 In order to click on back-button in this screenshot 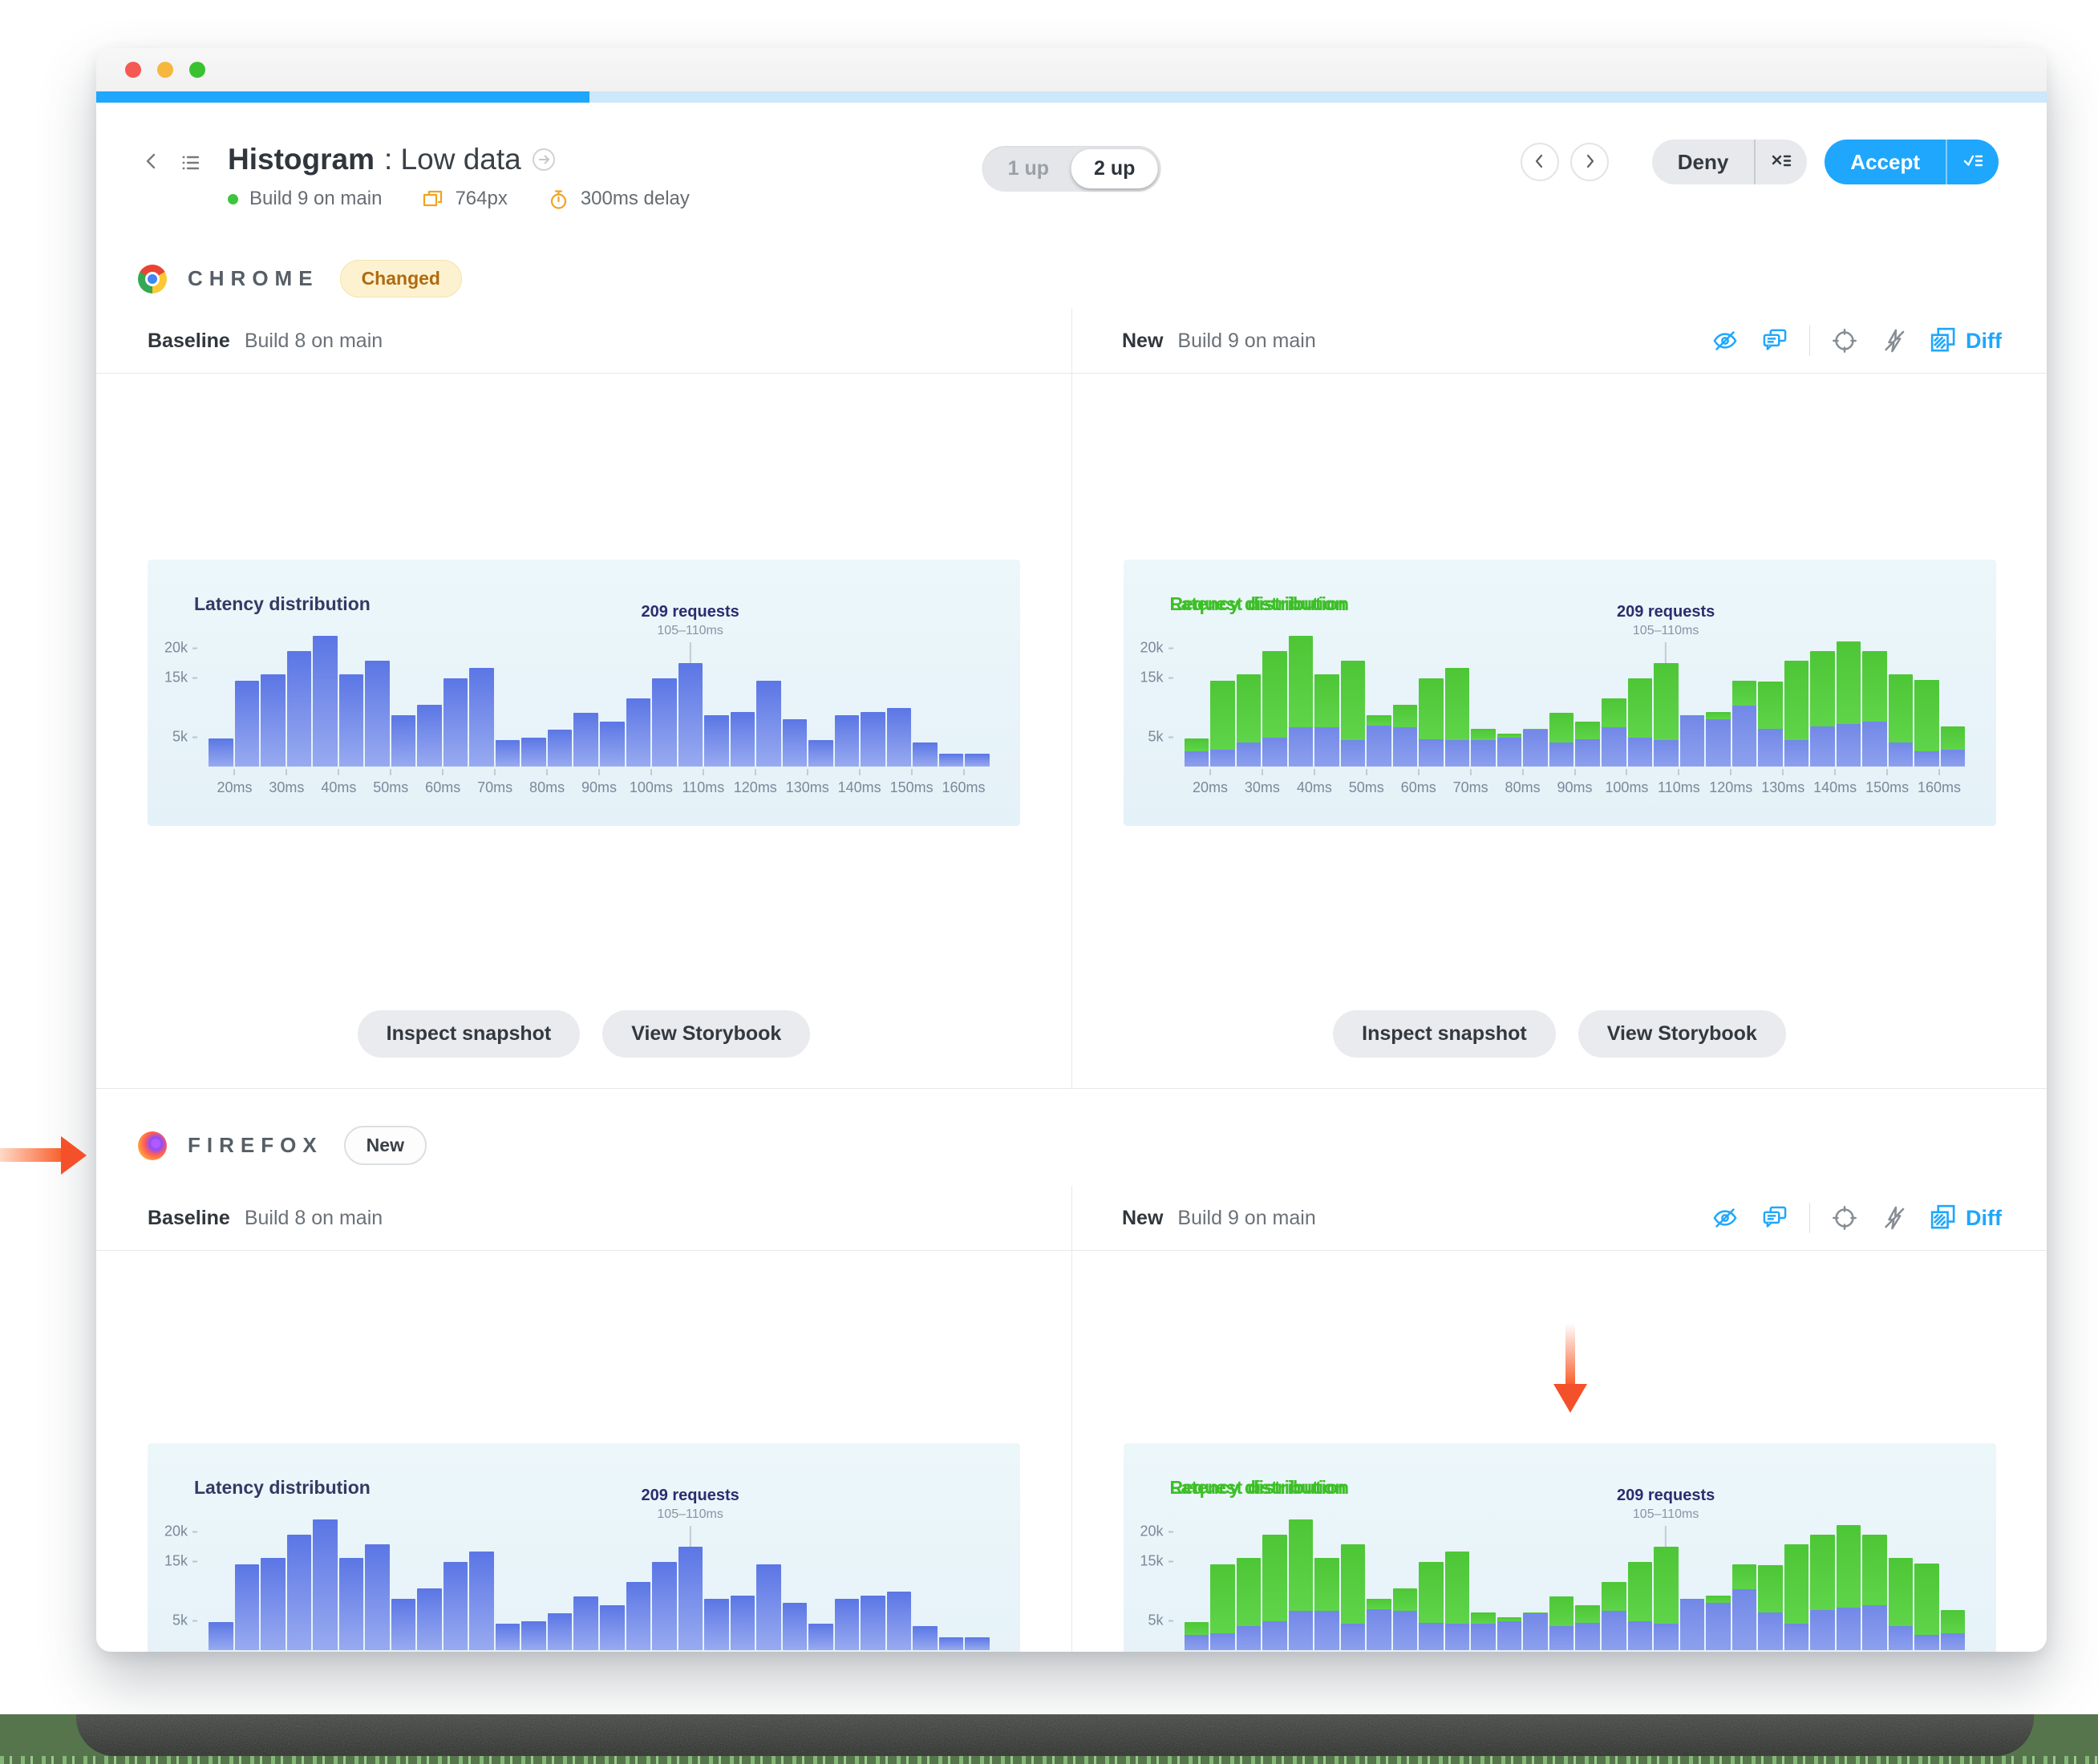, I will do `click(151, 161)`.